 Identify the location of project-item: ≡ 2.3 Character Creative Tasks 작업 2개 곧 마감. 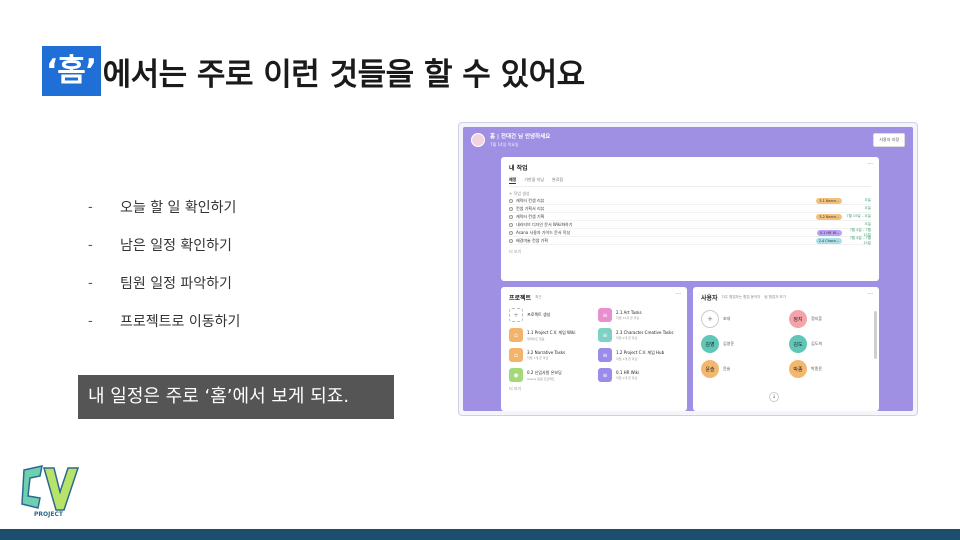
(638, 335).